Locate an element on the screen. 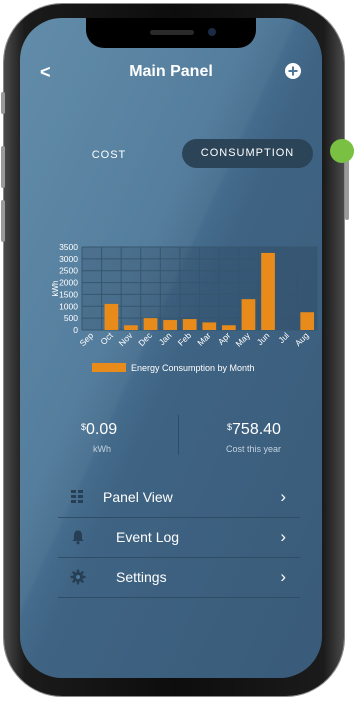  camera-icon is located at coordinates (212, 32).